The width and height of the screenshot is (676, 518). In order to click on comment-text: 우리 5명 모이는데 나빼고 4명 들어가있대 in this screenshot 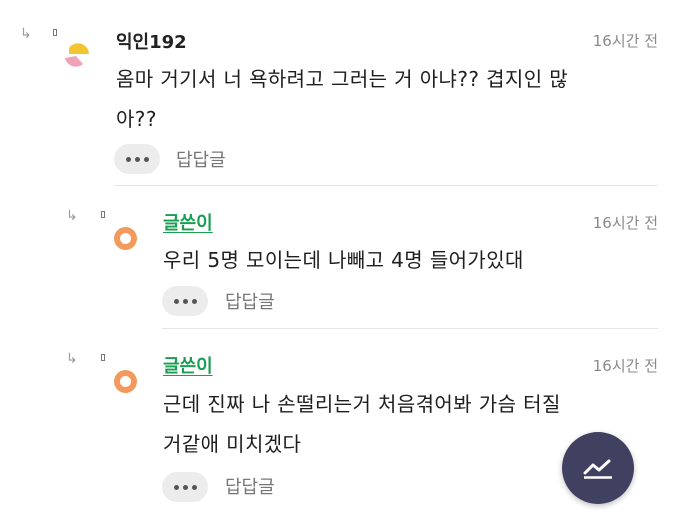, I will do `click(343, 260)`.